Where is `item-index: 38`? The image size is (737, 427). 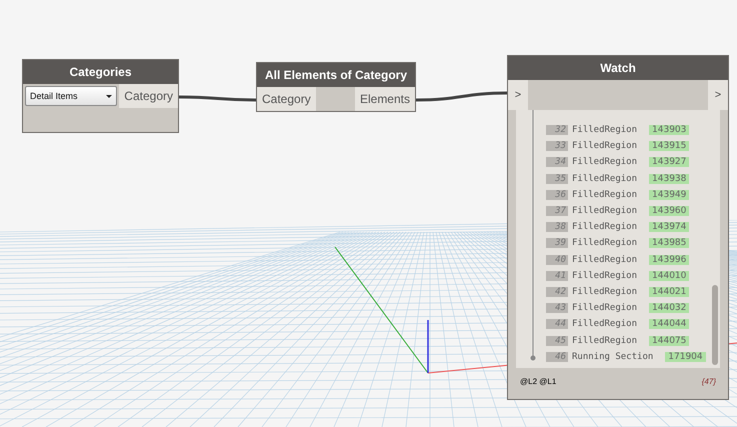
item-index: 38 is located at coordinates (557, 227).